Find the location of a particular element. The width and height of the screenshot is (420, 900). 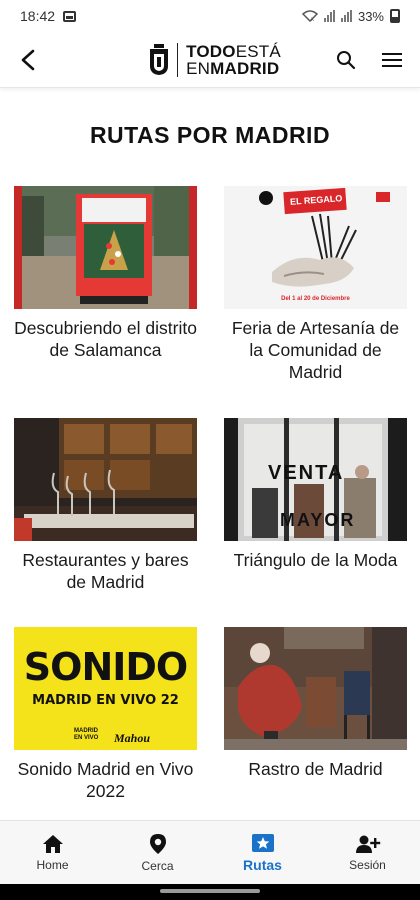

route-title: Descubriendo el distrito de Salamanca is located at coordinates (105, 339).